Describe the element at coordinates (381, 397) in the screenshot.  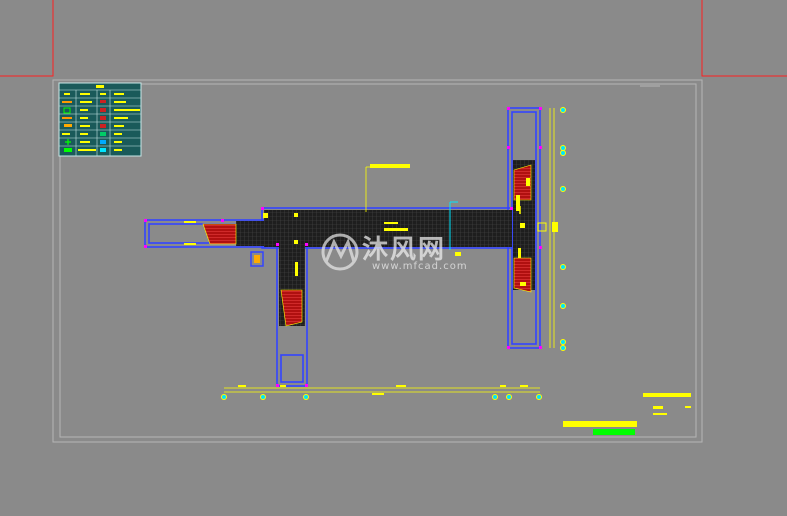
I see `axis-markers-bottom` at that location.